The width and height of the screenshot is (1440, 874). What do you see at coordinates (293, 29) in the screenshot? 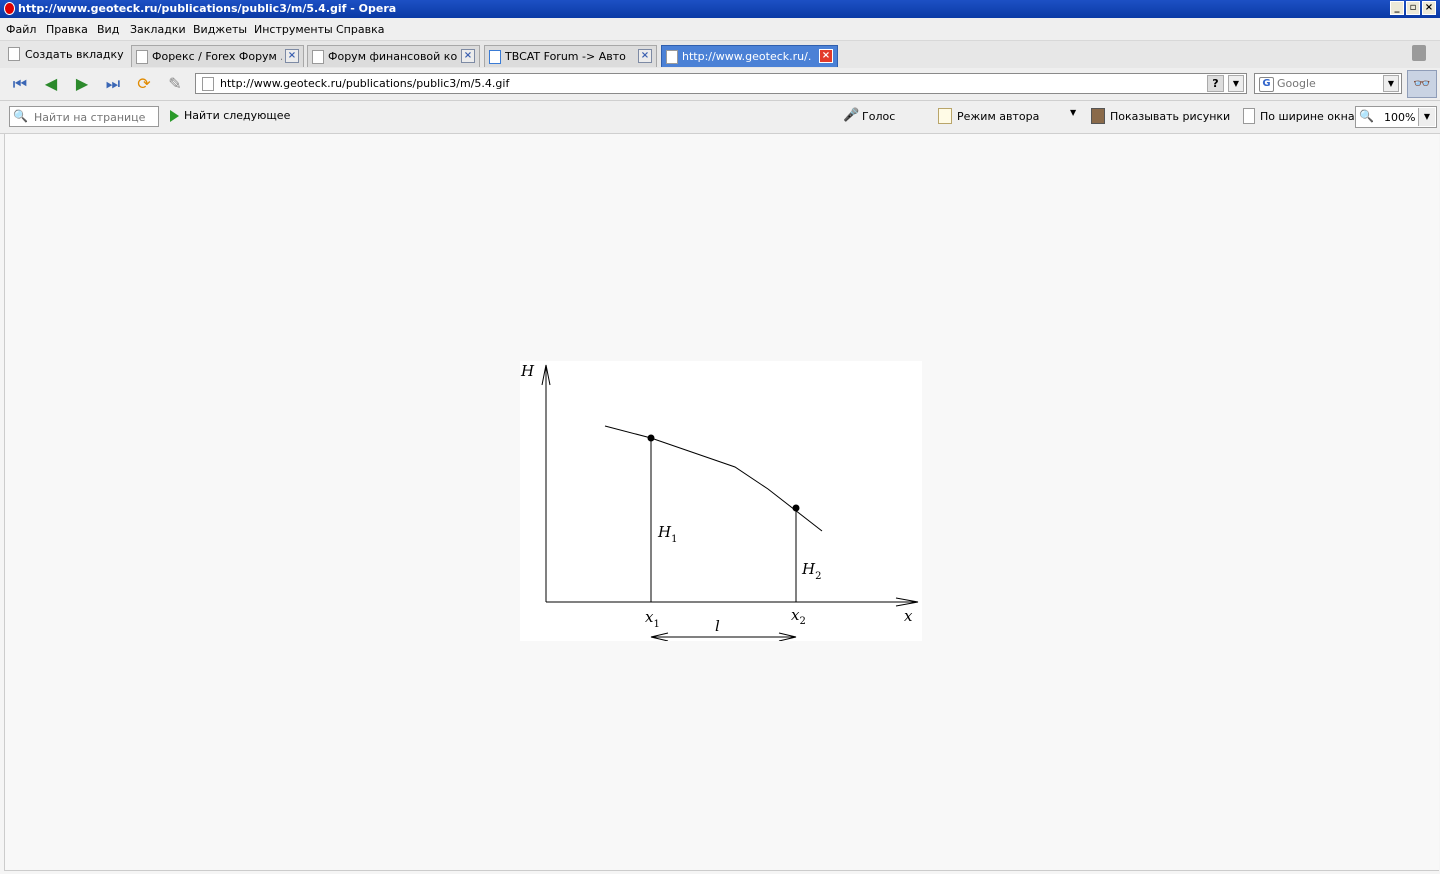
I see `menu-tools: Инструменты` at bounding box center [293, 29].